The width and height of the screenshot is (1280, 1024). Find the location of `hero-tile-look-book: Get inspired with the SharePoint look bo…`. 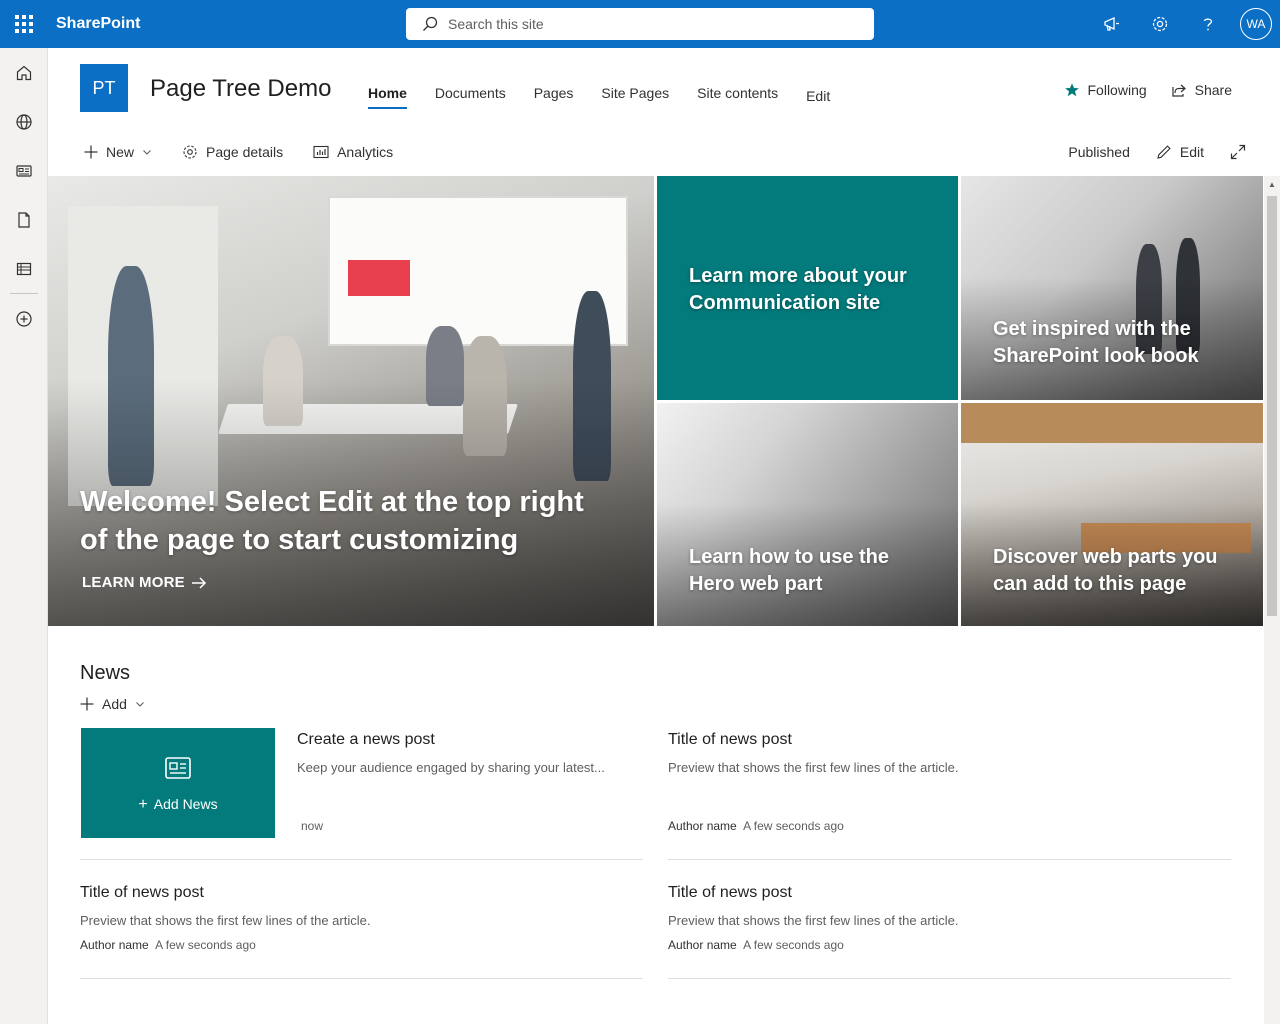

hero-tile-look-book: Get inspired with the SharePoint look bo… is located at coordinates (1112, 288).